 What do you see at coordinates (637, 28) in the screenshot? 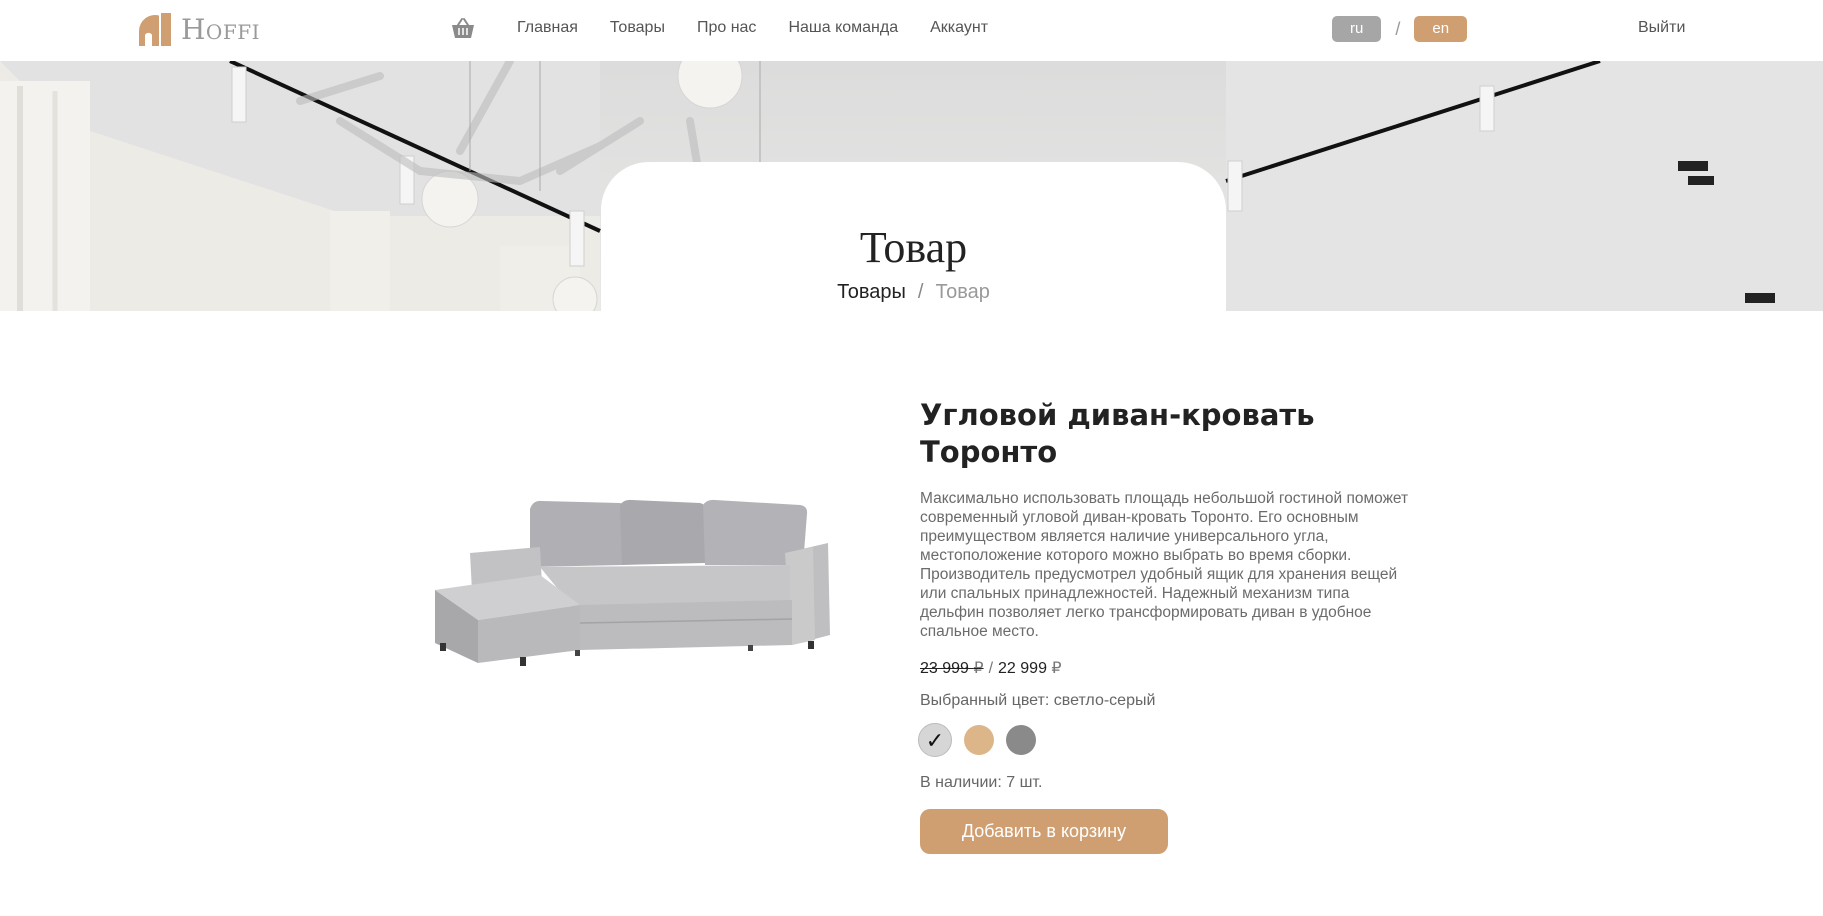
I see `nav-link-products: Товары` at bounding box center [637, 28].